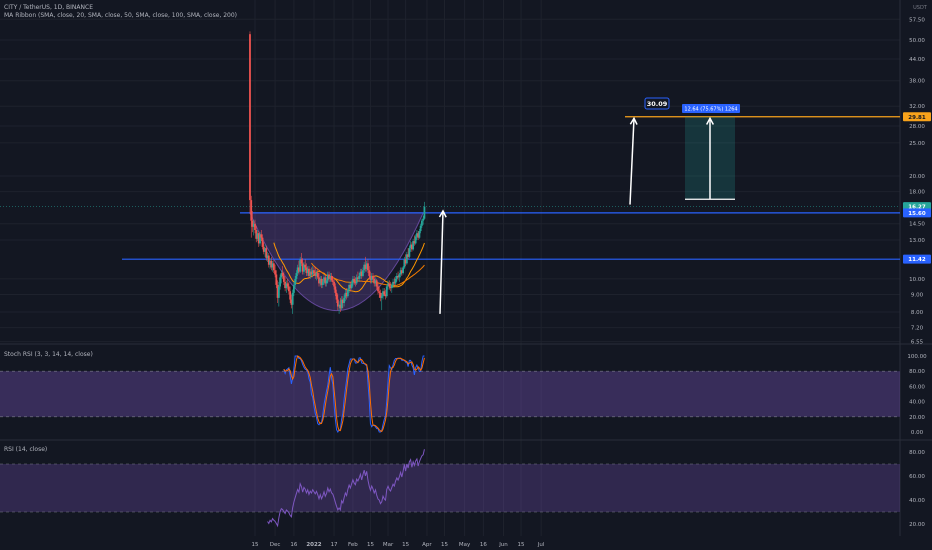  What do you see at coordinates (370, 545) in the screenshot?
I see `time-tick-6: 15` at bounding box center [370, 545].